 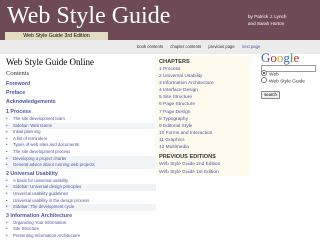 I want to click on chapter-link: 5 Site Structure, so click(x=205, y=97).